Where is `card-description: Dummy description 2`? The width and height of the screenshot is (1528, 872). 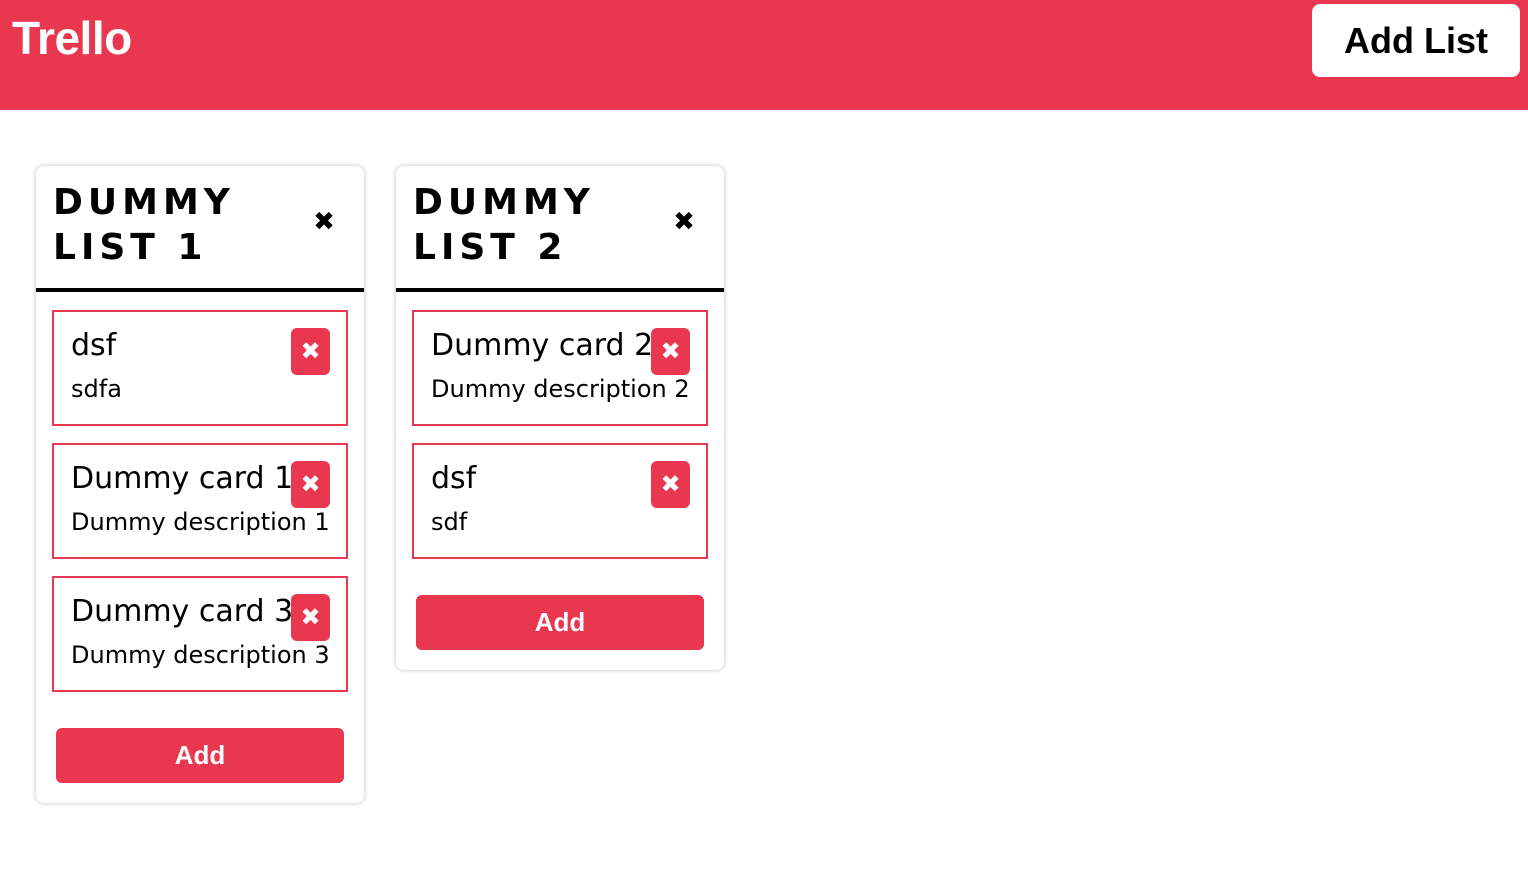 card-description: Dummy description 2 is located at coordinates (560, 389).